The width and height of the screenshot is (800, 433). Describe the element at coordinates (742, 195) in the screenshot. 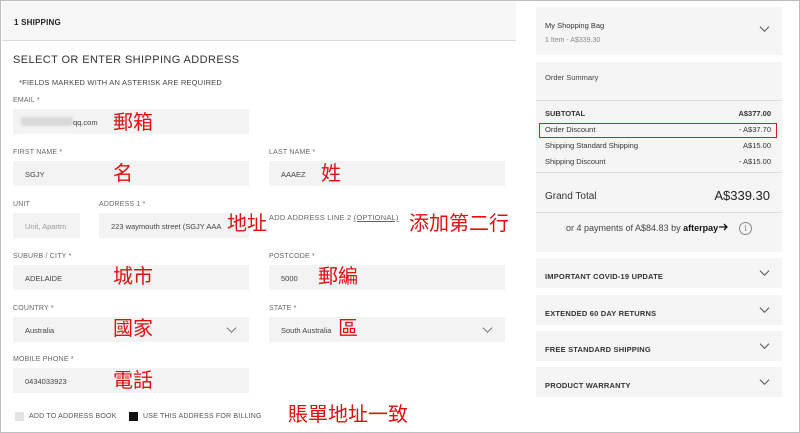

I see `grand-total-value: A$339.30` at that location.